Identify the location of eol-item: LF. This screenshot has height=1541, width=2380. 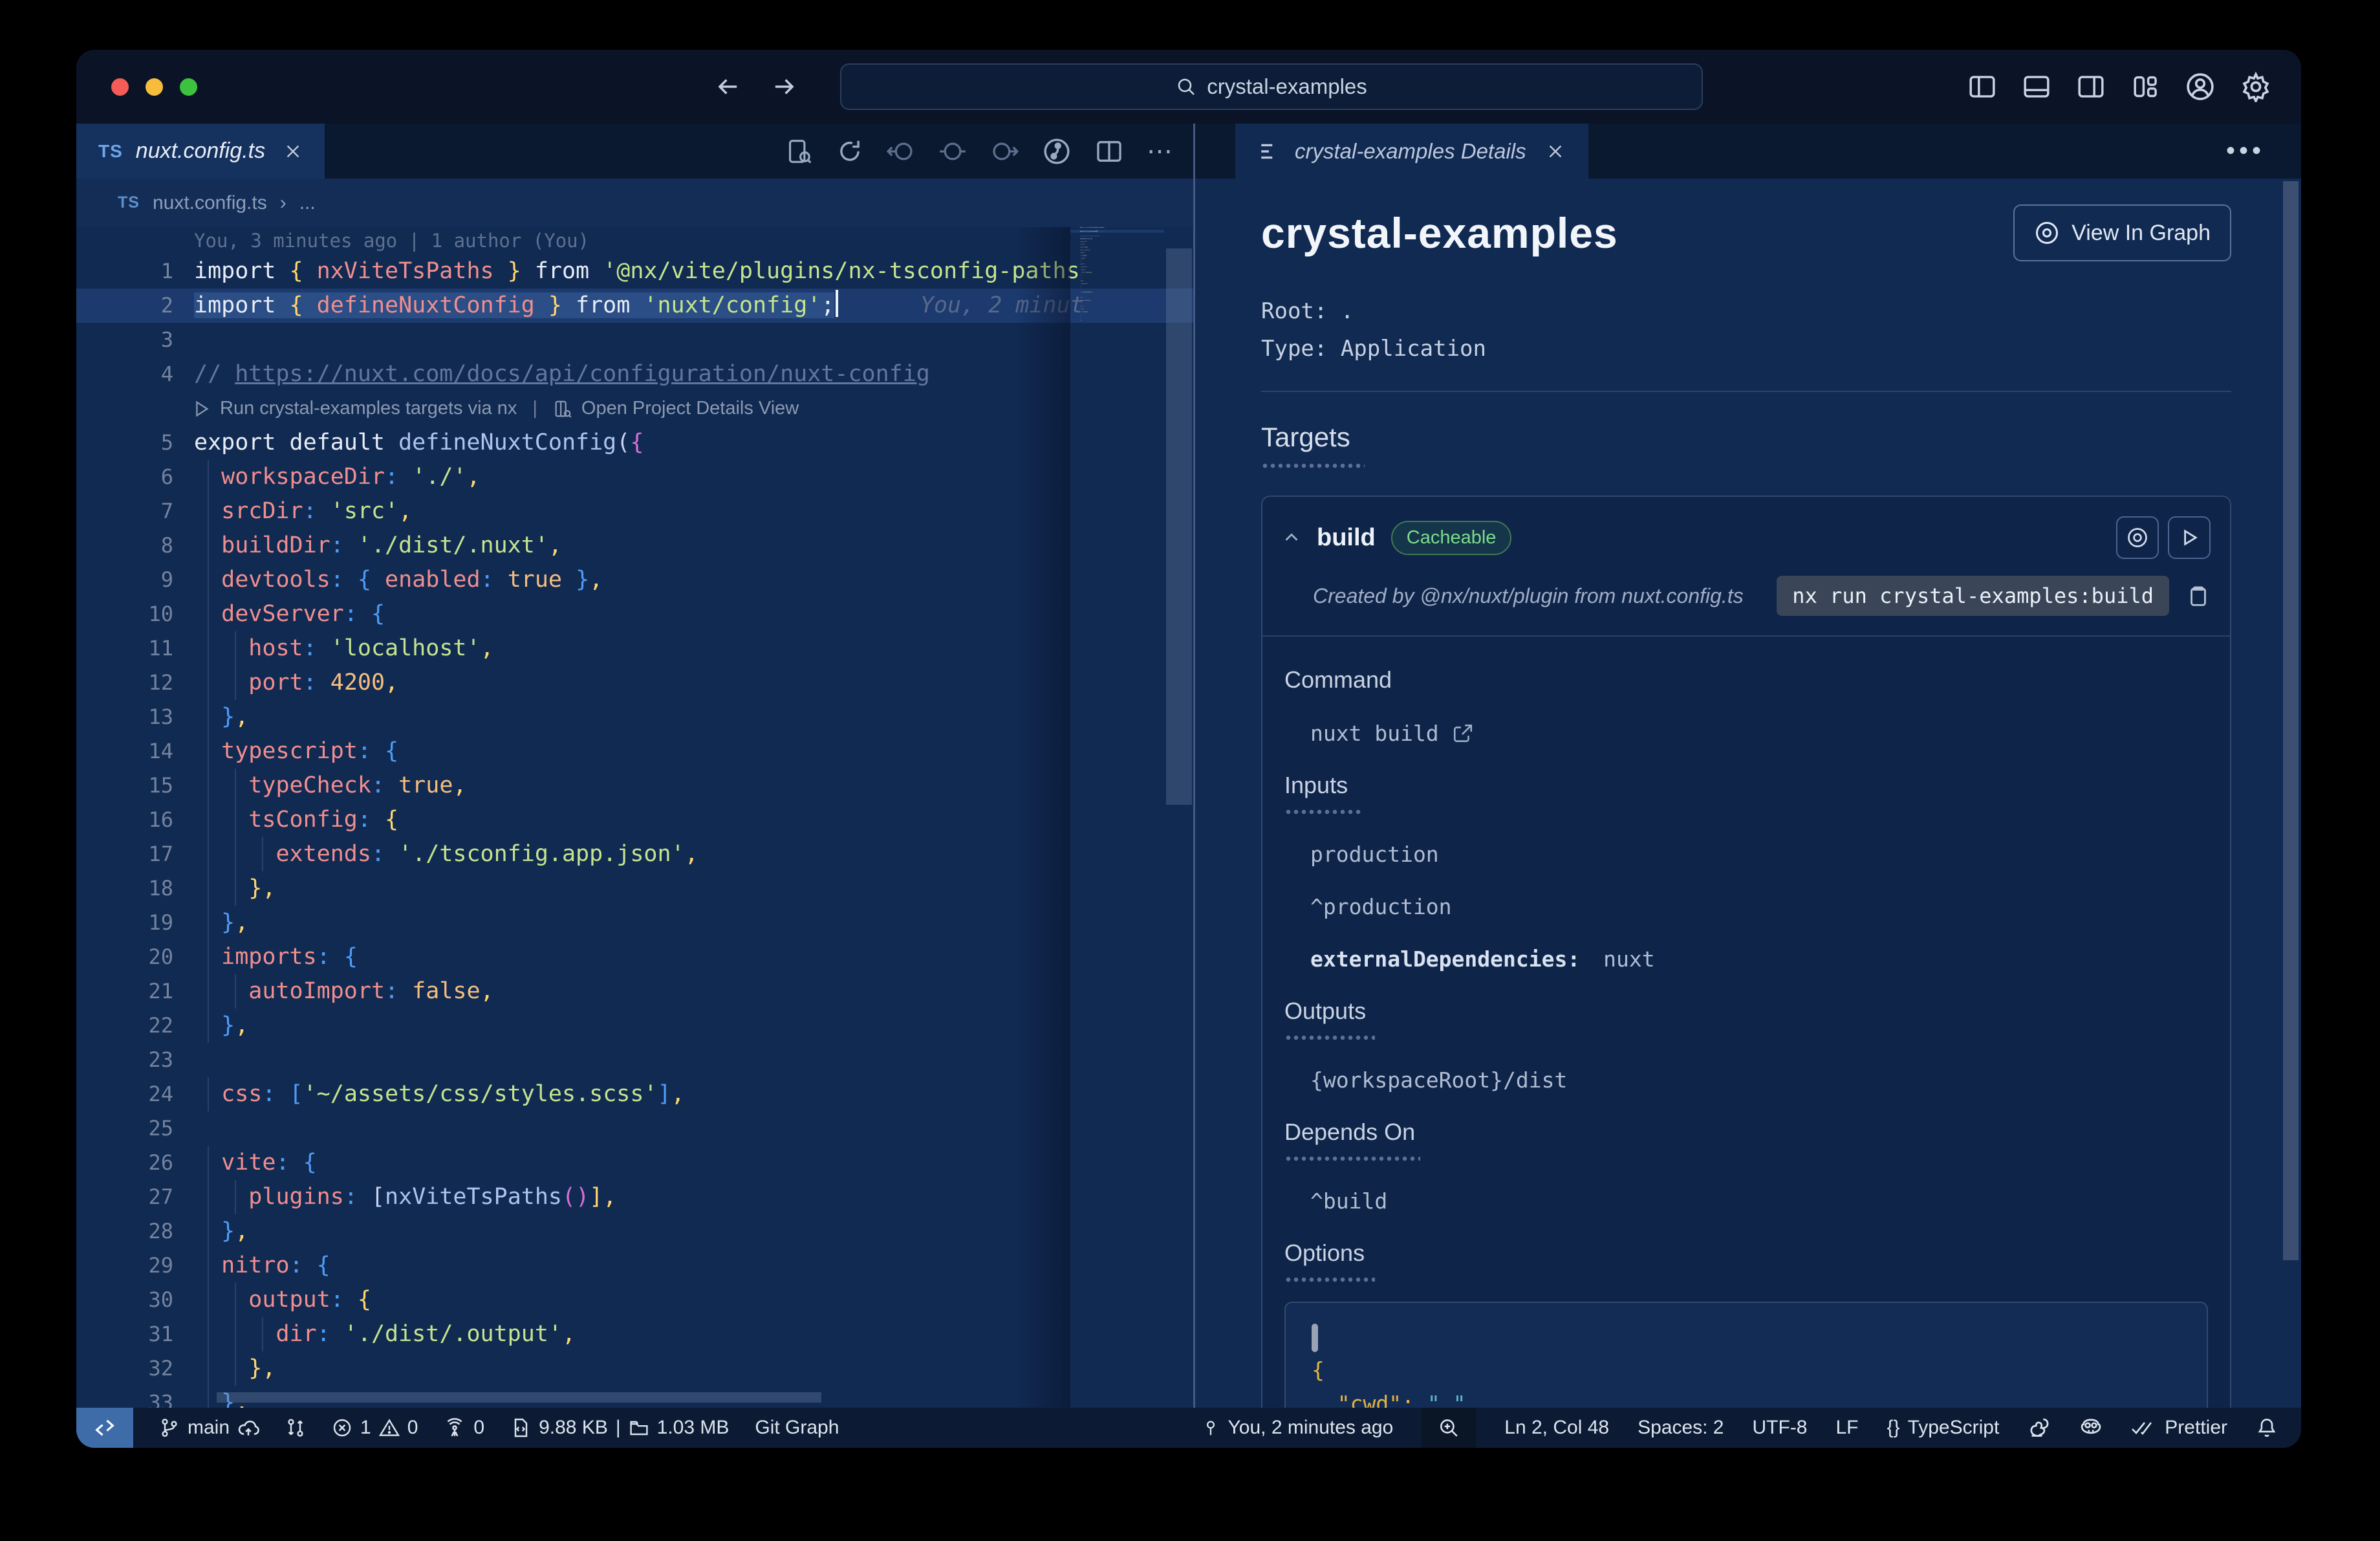
(1847, 1428).